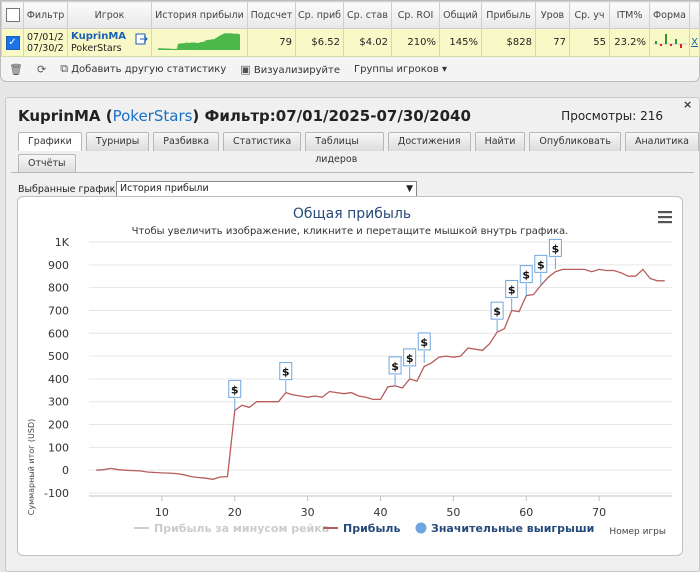 This screenshot has height=572, width=700. I want to click on header-avg-profit: Ср. приб, so click(319, 15).